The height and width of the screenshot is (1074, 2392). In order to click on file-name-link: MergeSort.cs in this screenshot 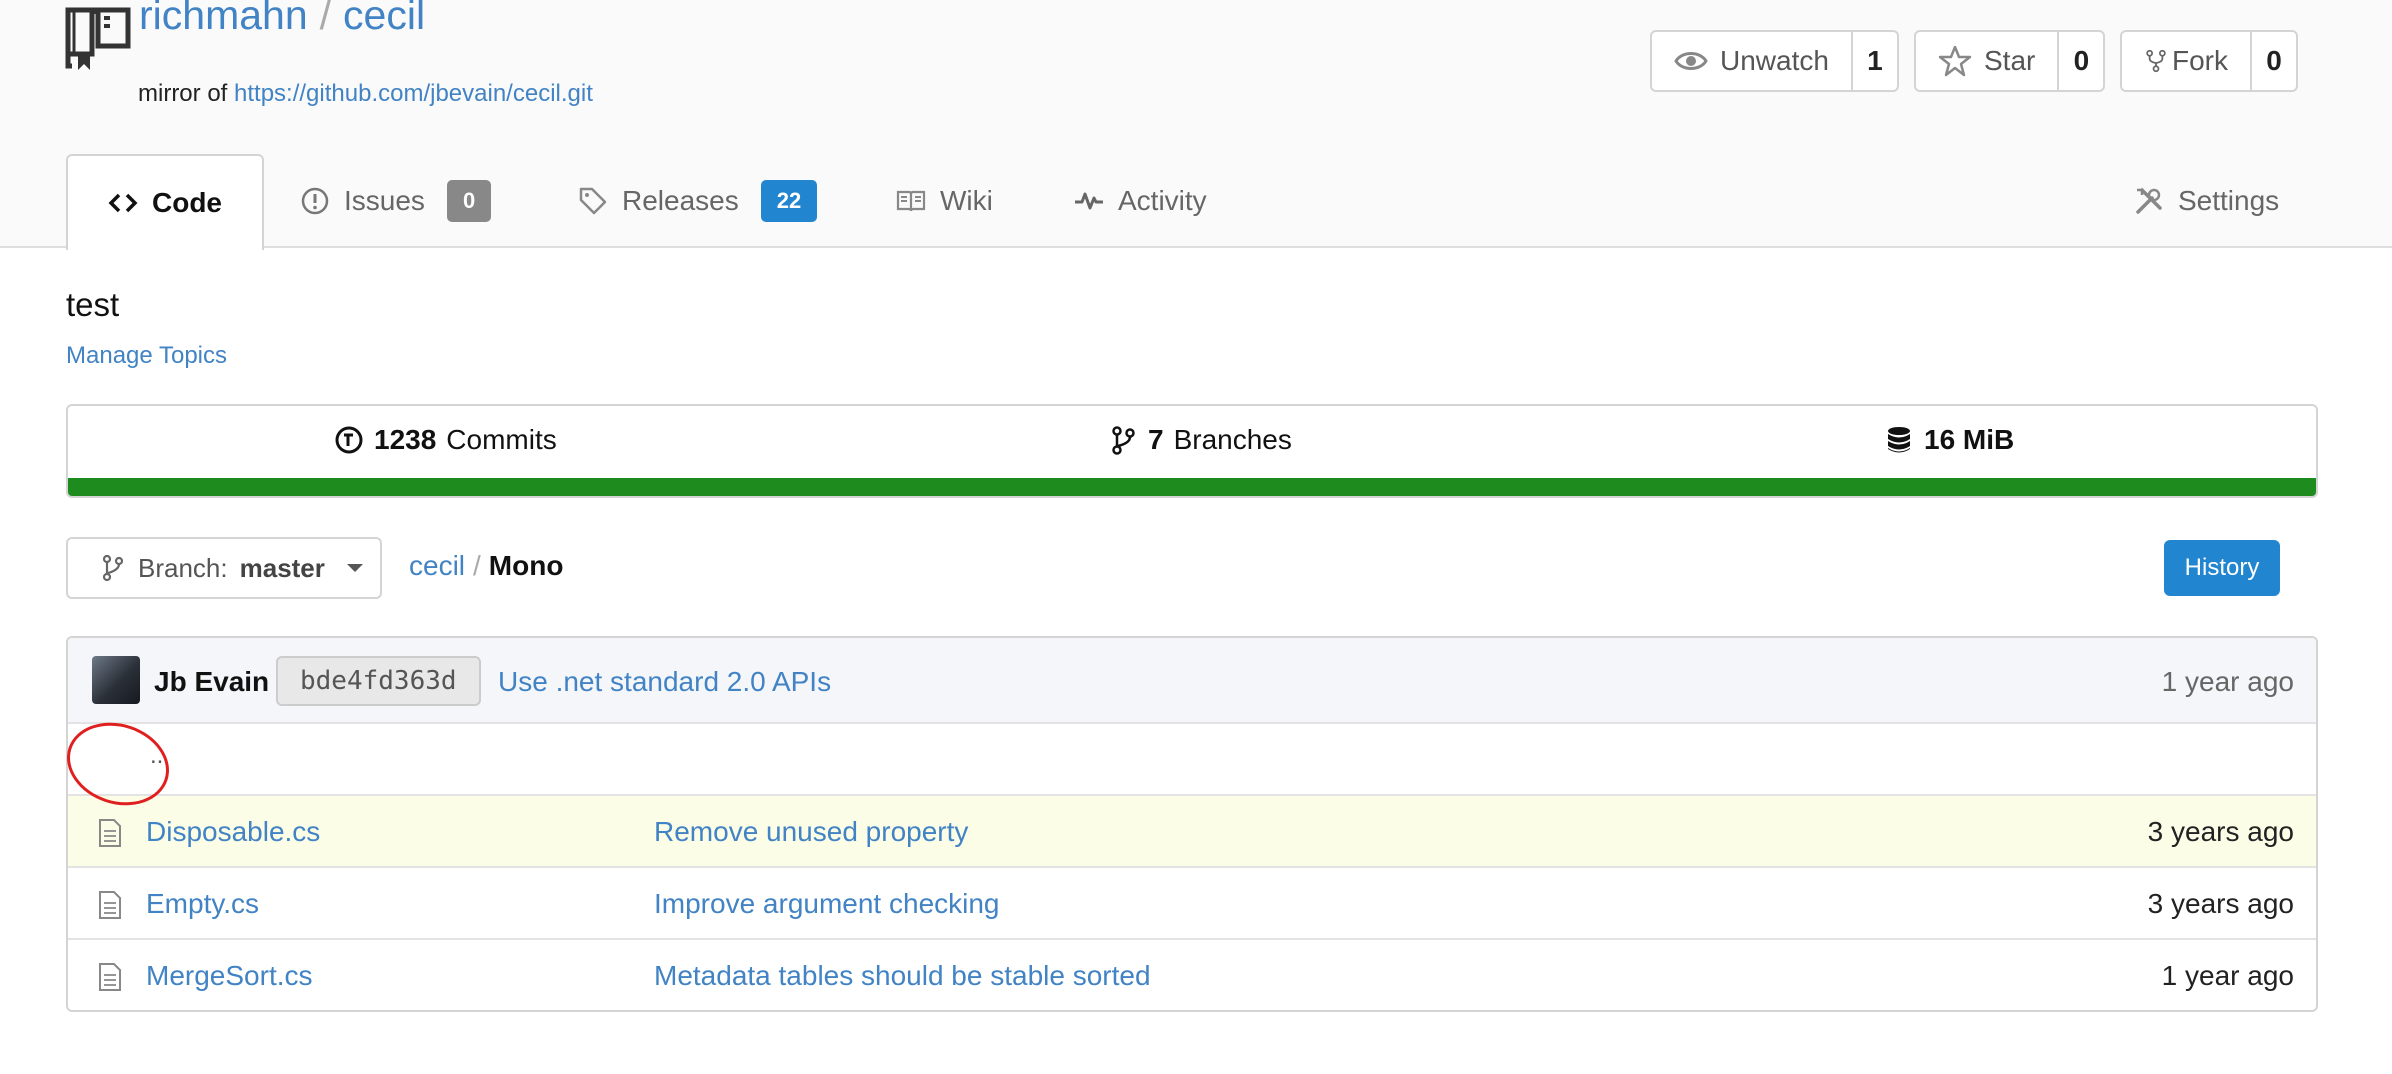, I will do `click(229, 976)`.